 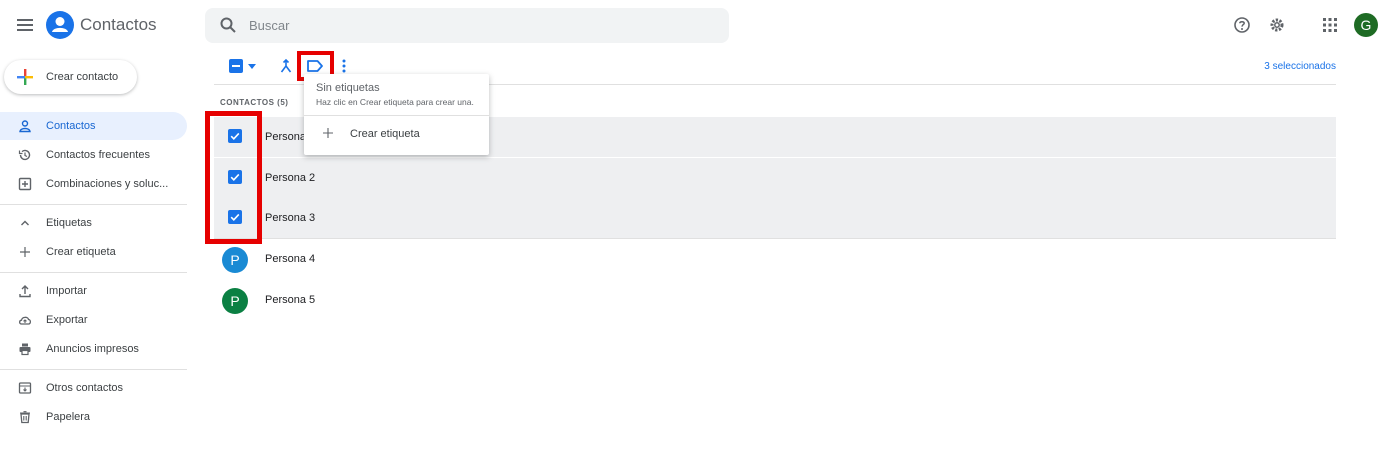 What do you see at coordinates (1242, 25) in the screenshot?
I see `help-icon` at bounding box center [1242, 25].